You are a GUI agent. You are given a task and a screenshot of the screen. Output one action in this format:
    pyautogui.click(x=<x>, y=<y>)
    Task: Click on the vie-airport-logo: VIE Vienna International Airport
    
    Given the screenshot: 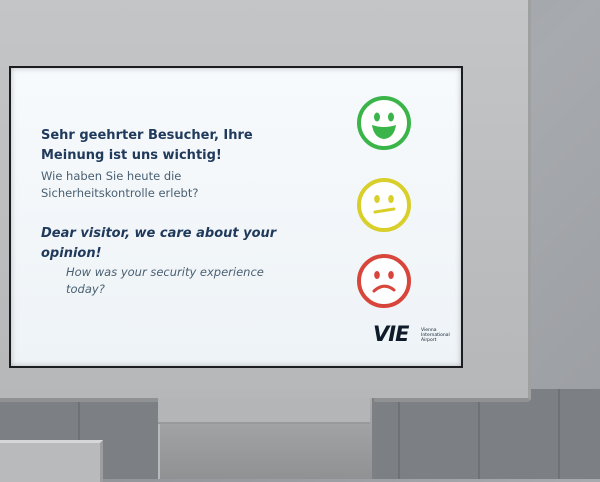 What is the action you would take?
    pyautogui.click(x=414, y=336)
    